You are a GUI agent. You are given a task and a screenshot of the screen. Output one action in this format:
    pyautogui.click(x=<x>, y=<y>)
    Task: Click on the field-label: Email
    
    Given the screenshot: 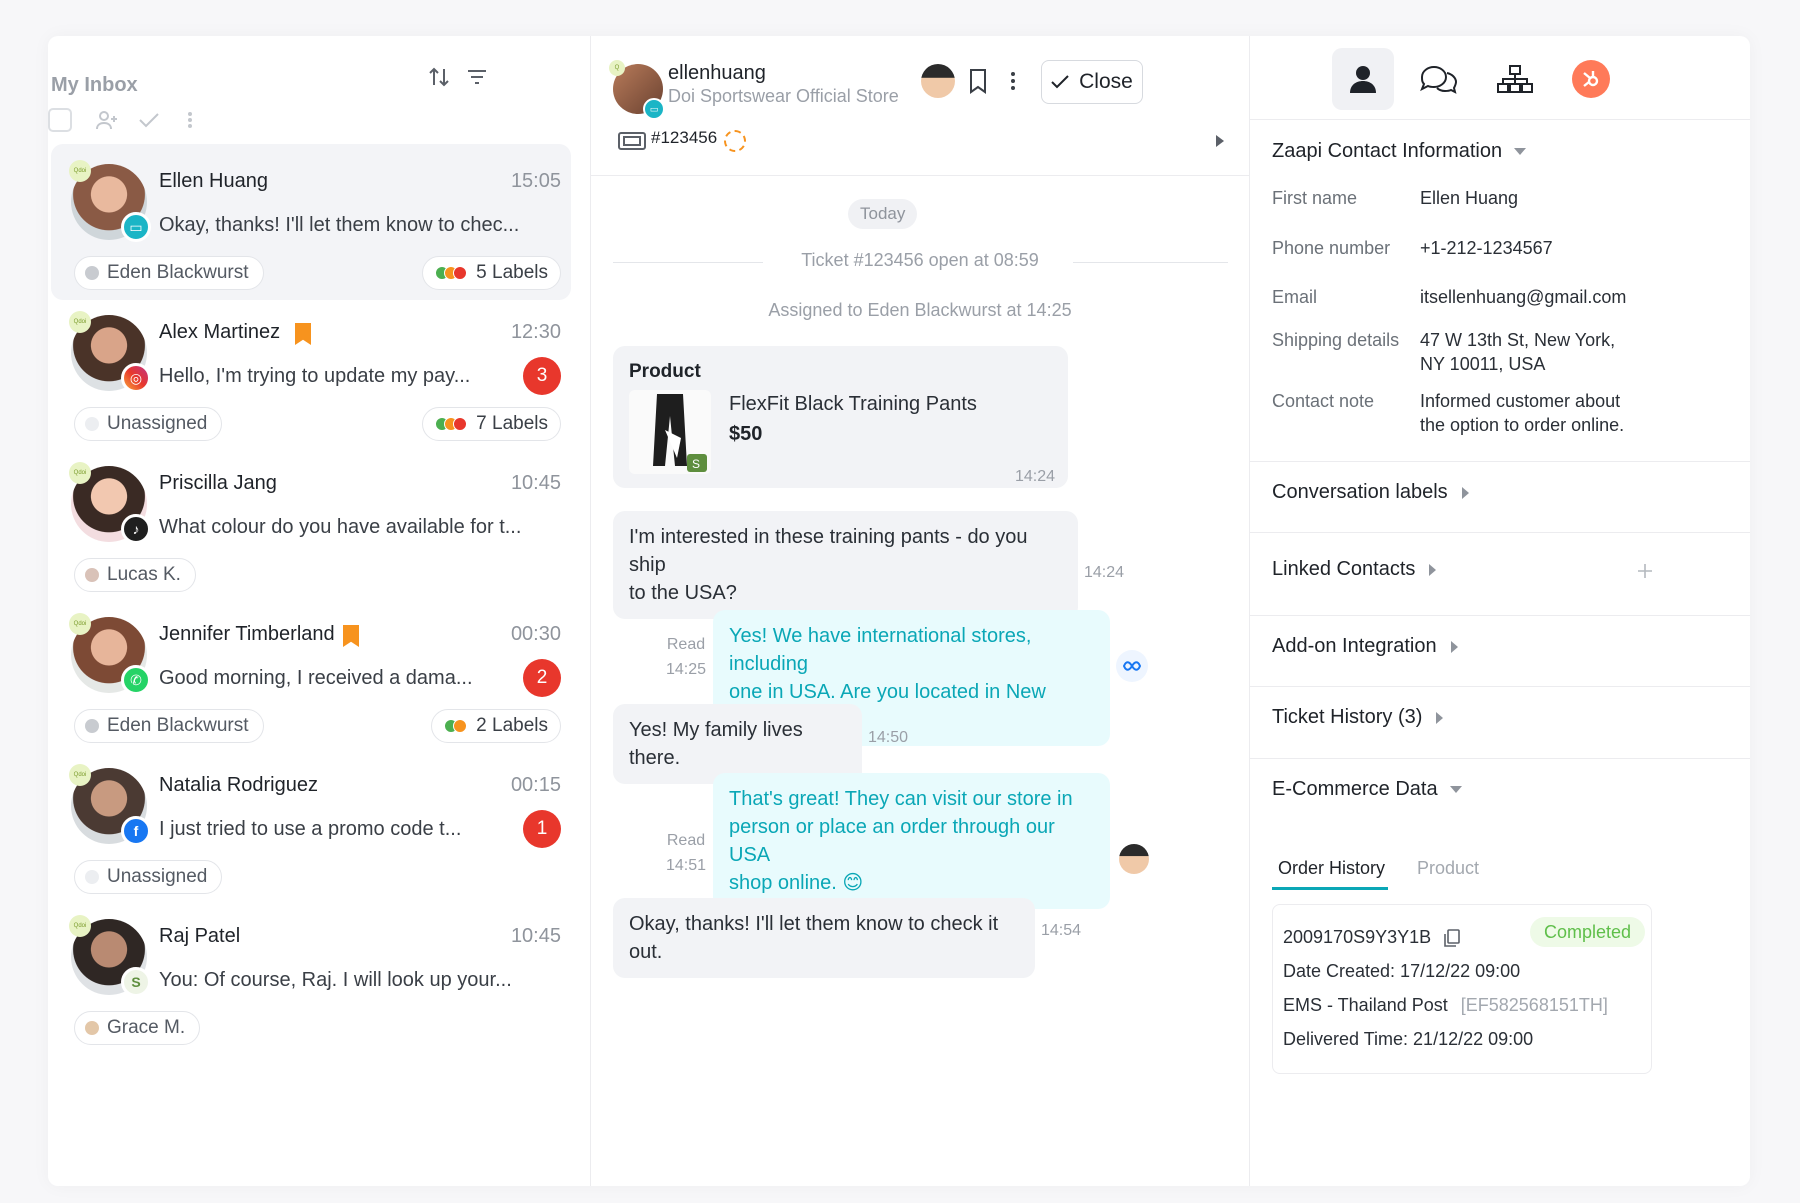 What is the action you would take?
    pyautogui.click(x=1295, y=297)
    